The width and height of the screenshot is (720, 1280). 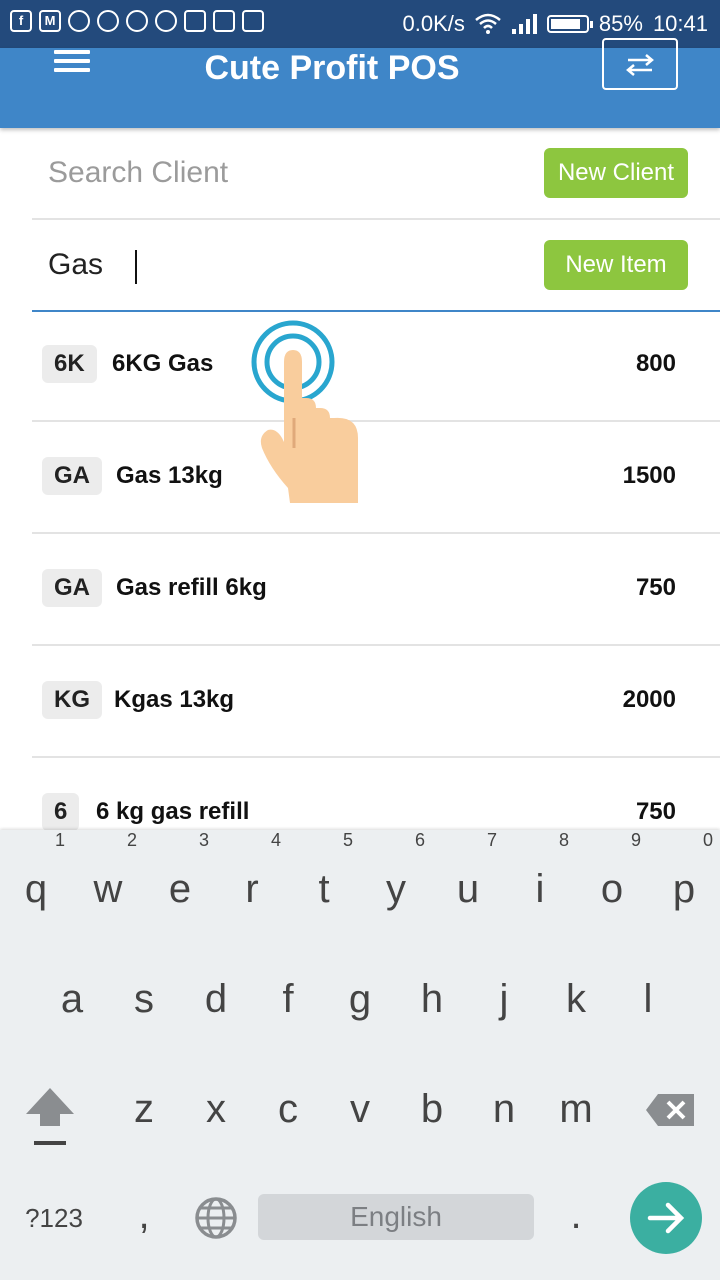 I want to click on wifi-icon, so click(x=488, y=23).